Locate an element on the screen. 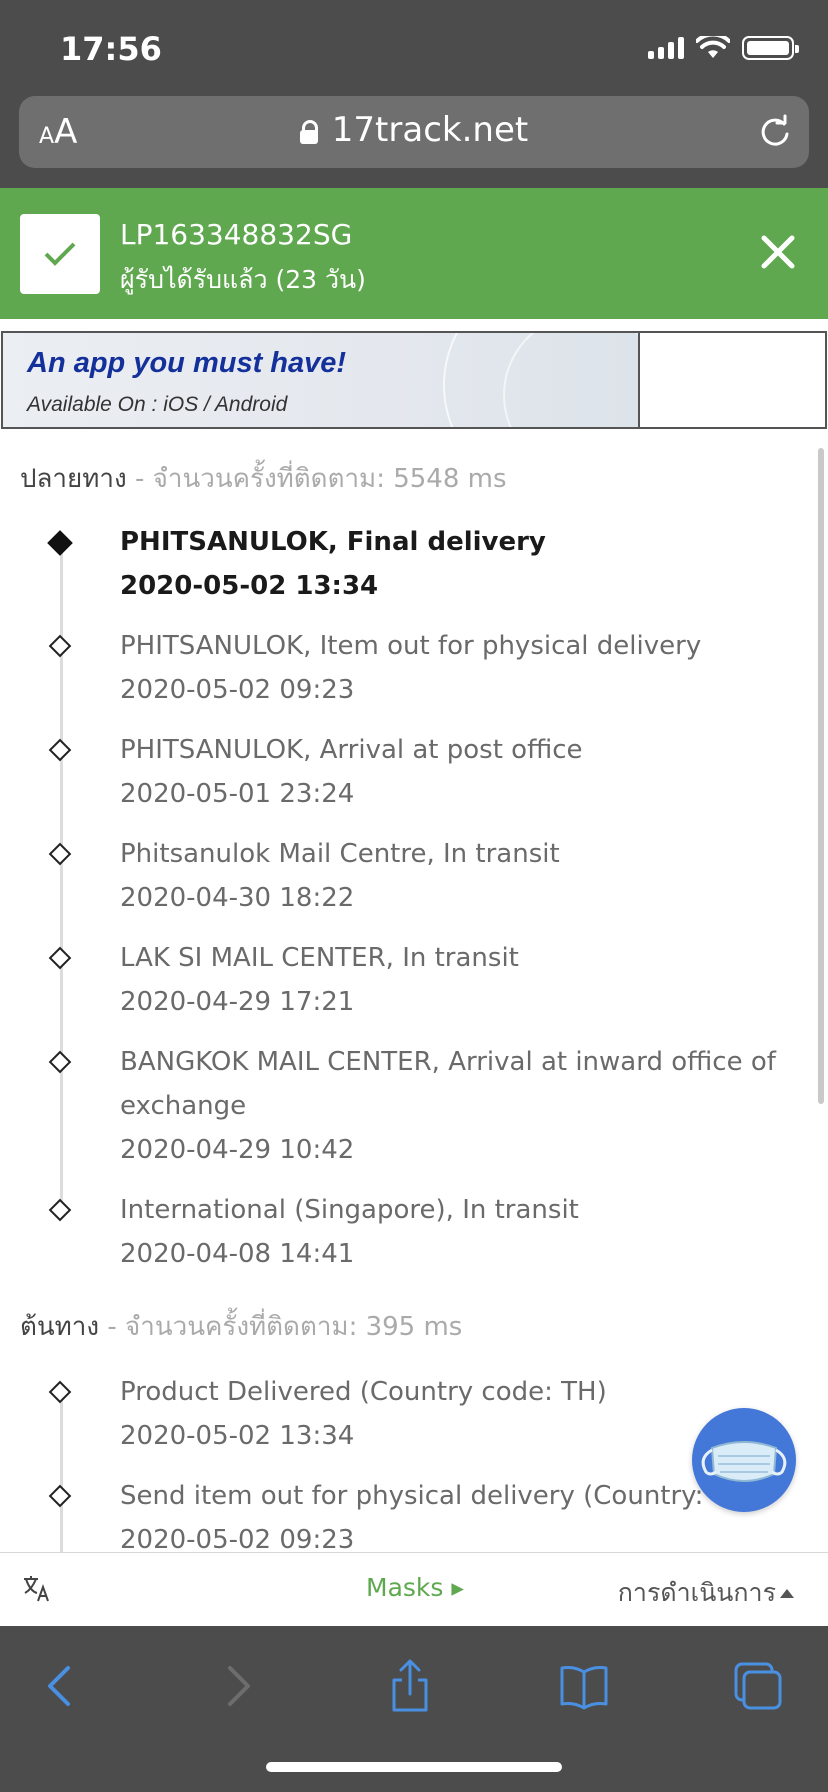 Image resolution: width=828 pixels, height=1792 pixels. tracking-header: LP163348832SG ผู้รับได้รับแล้ว (23 วัน) is located at coordinates (414, 253).